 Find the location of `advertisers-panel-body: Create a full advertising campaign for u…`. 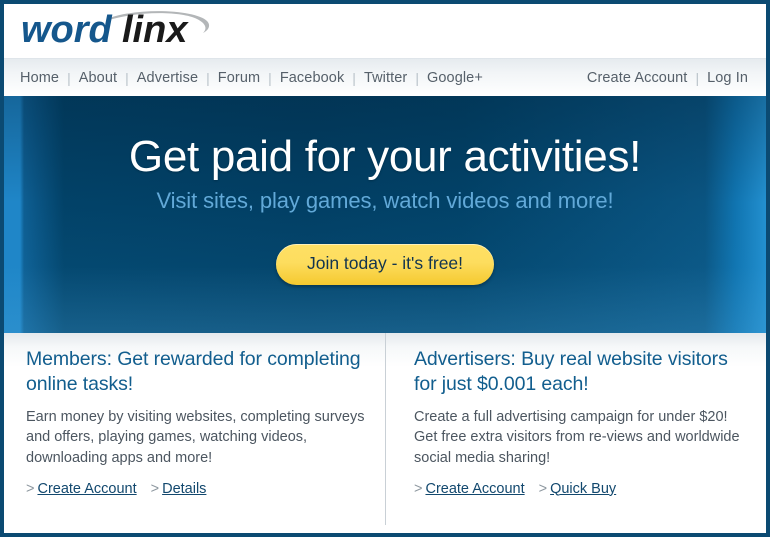

advertisers-panel-body: Create a full advertising campaign for u… is located at coordinates (577, 437).